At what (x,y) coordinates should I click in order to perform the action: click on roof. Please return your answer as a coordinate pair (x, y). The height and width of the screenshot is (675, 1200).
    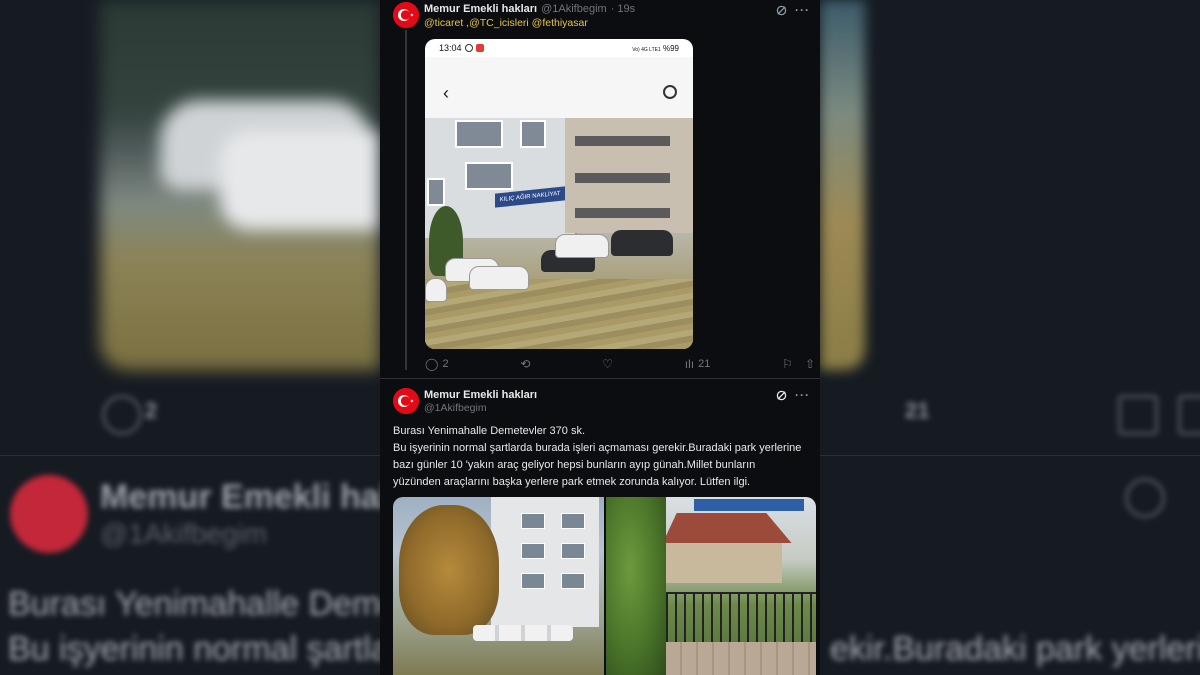
    Looking at the image, I should click on (727, 528).